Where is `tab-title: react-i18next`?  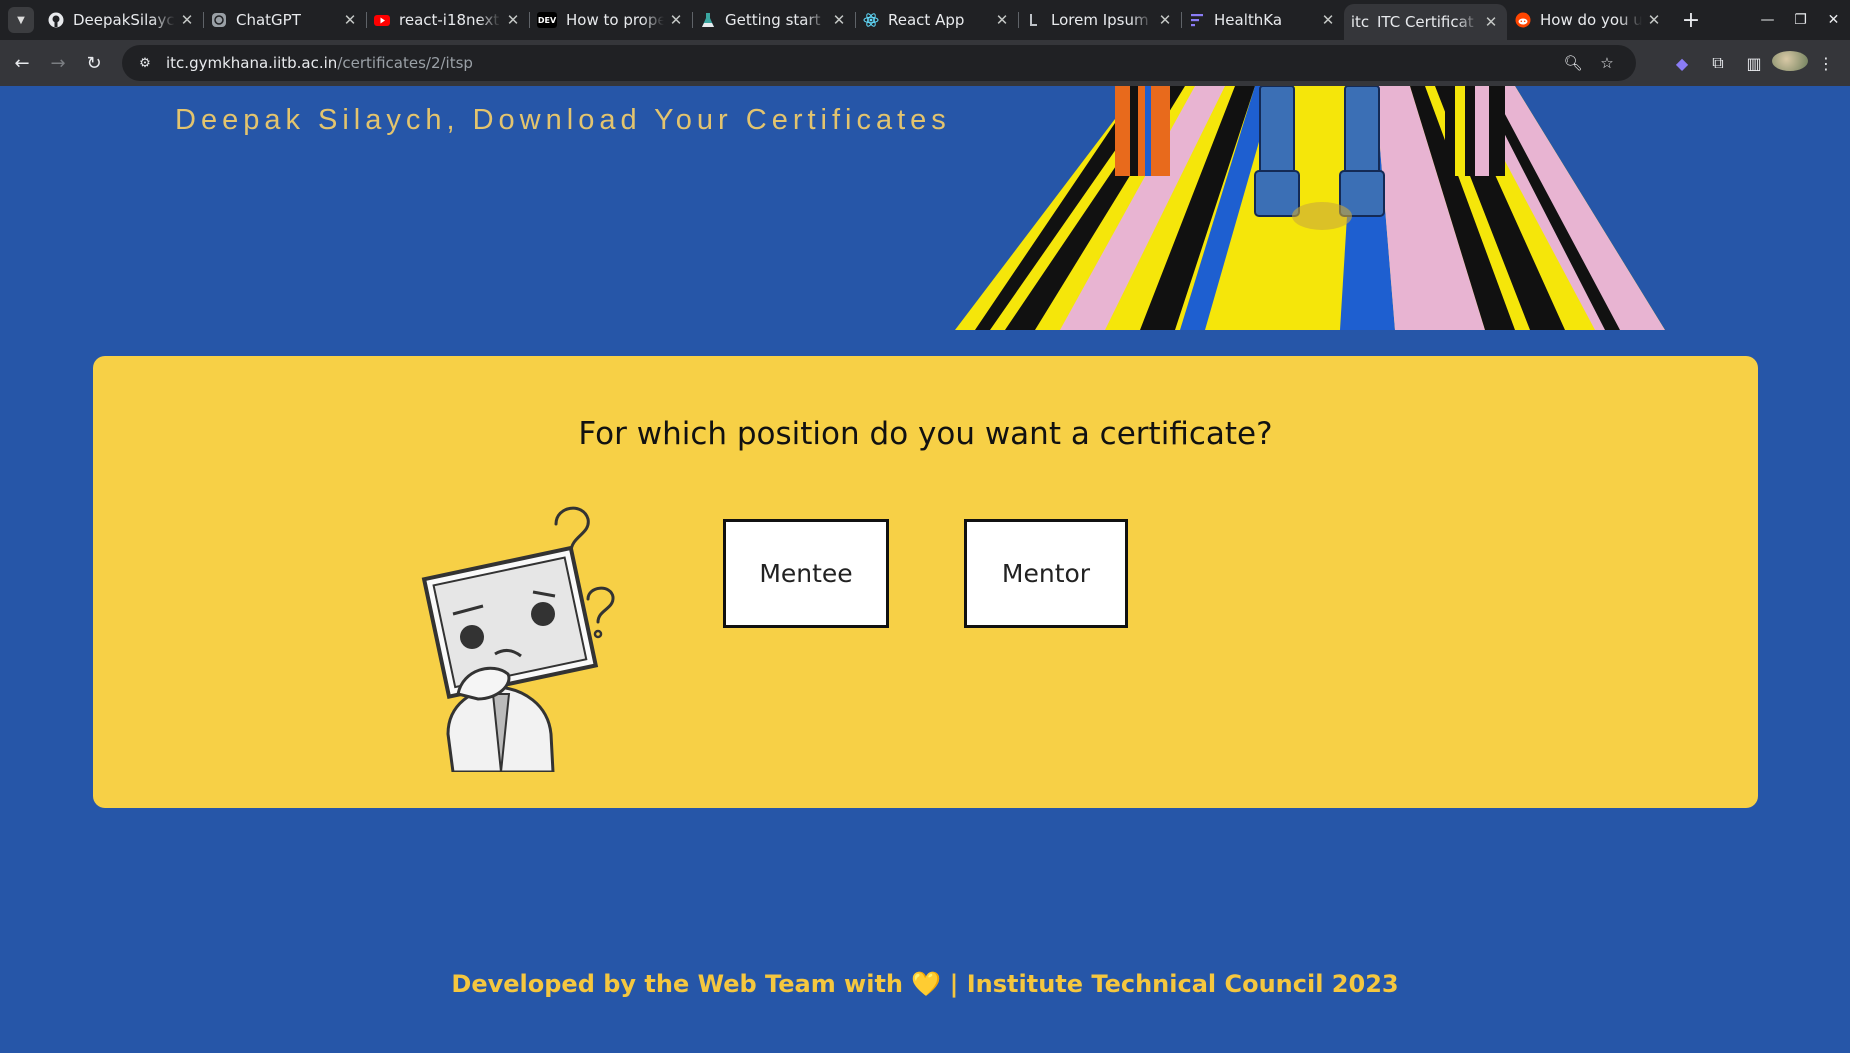
tab-title: react-i18next is located at coordinates (449, 20).